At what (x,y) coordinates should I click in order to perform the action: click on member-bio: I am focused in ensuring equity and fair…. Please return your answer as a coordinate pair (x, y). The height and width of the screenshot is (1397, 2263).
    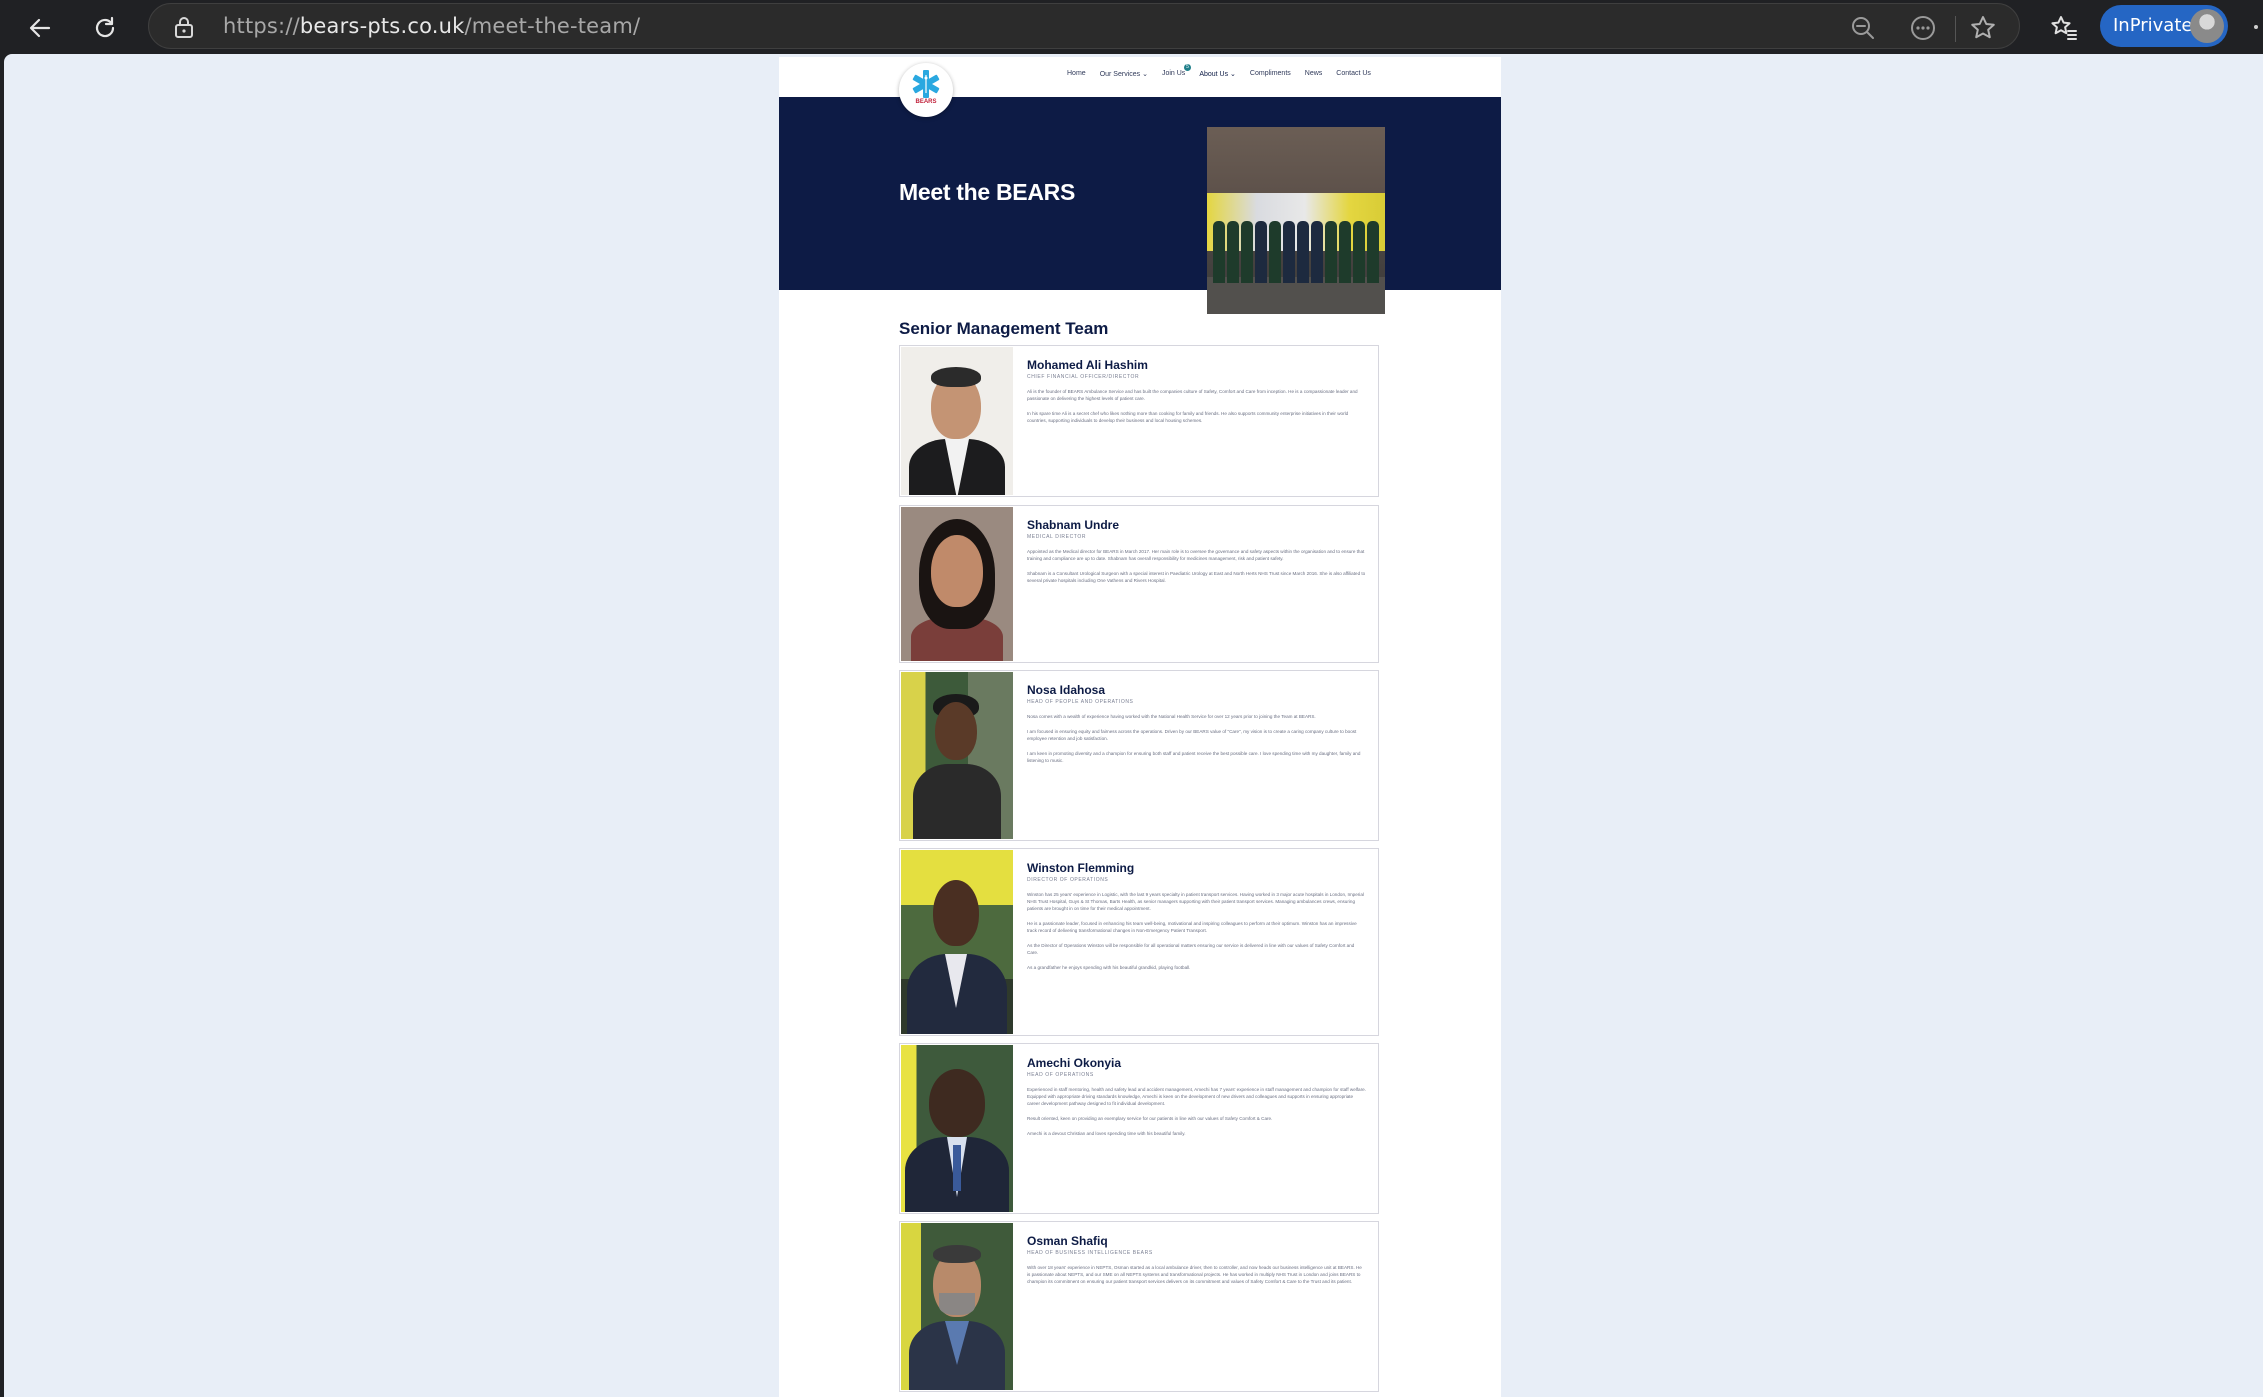
    Looking at the image, I should click on (1192, 735).